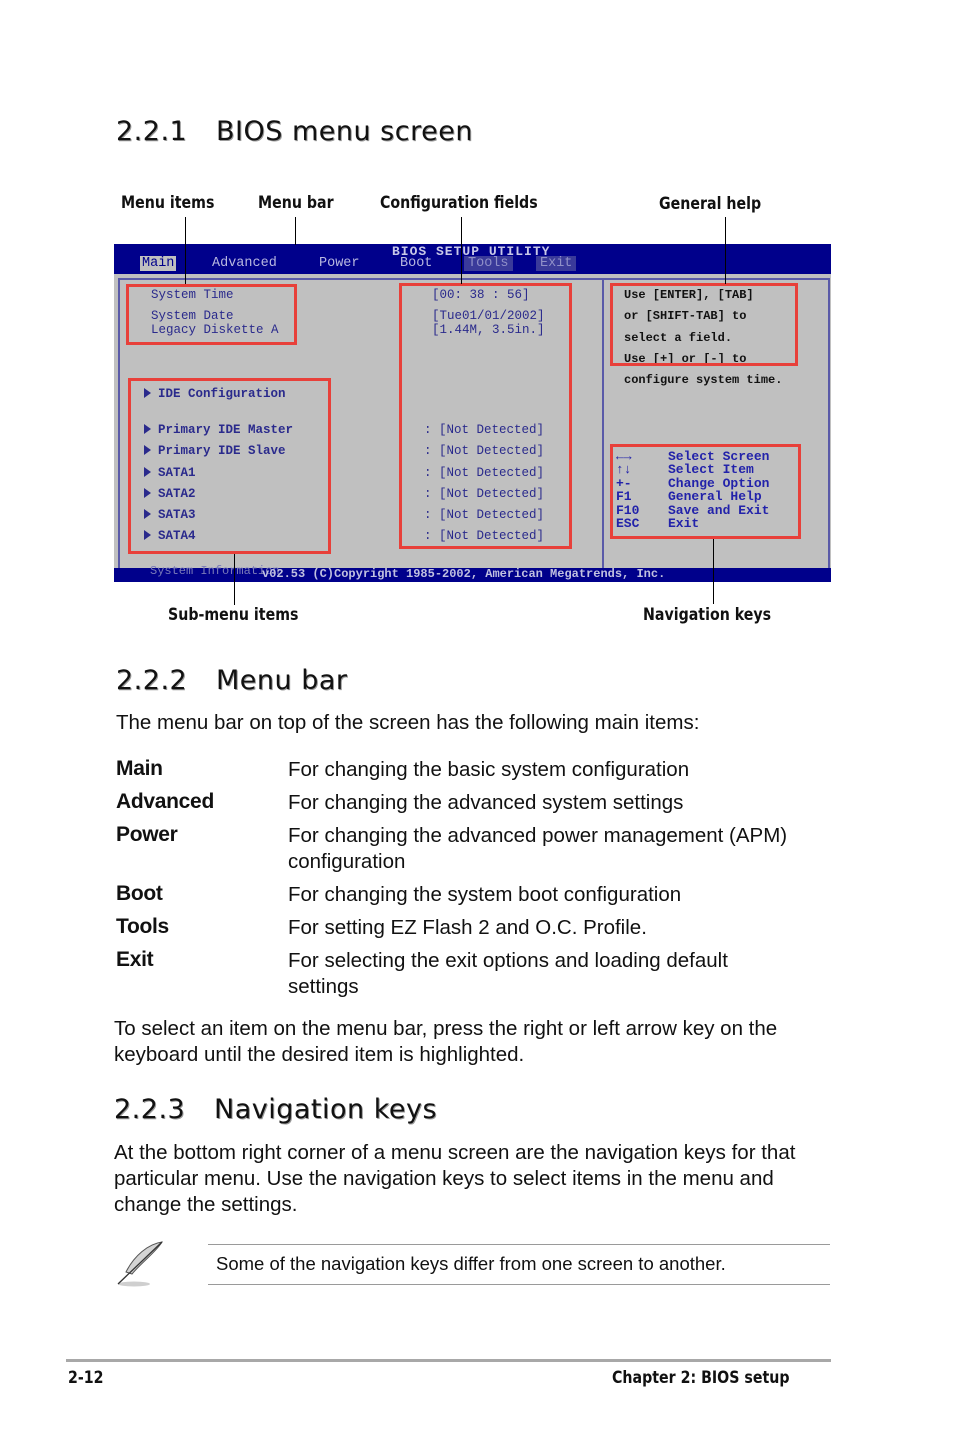 Image resolution: width=954 pixels, height=1438 pixels. What do you see at coordinates (244, 263) in the screenshot?
I see `bios-menu-advanced: Advanced` at bounding box center [244, 263].